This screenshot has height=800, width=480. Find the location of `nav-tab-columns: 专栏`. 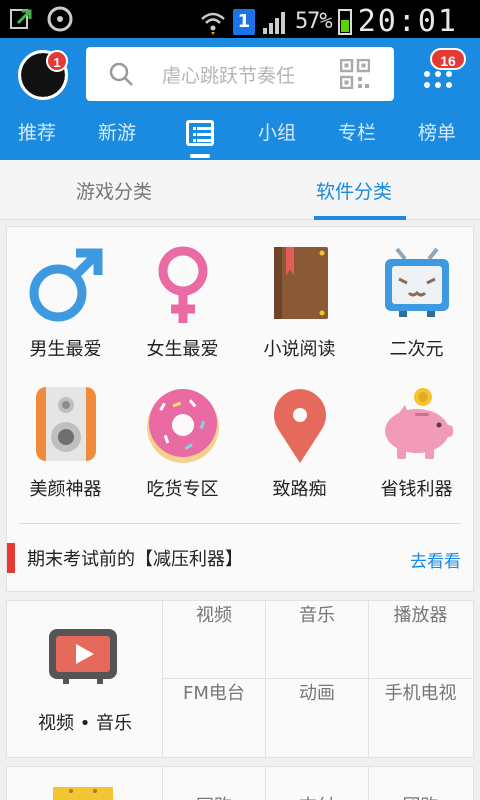

nav-tab-columns: 专栏 is located at coordinates (357, 131).